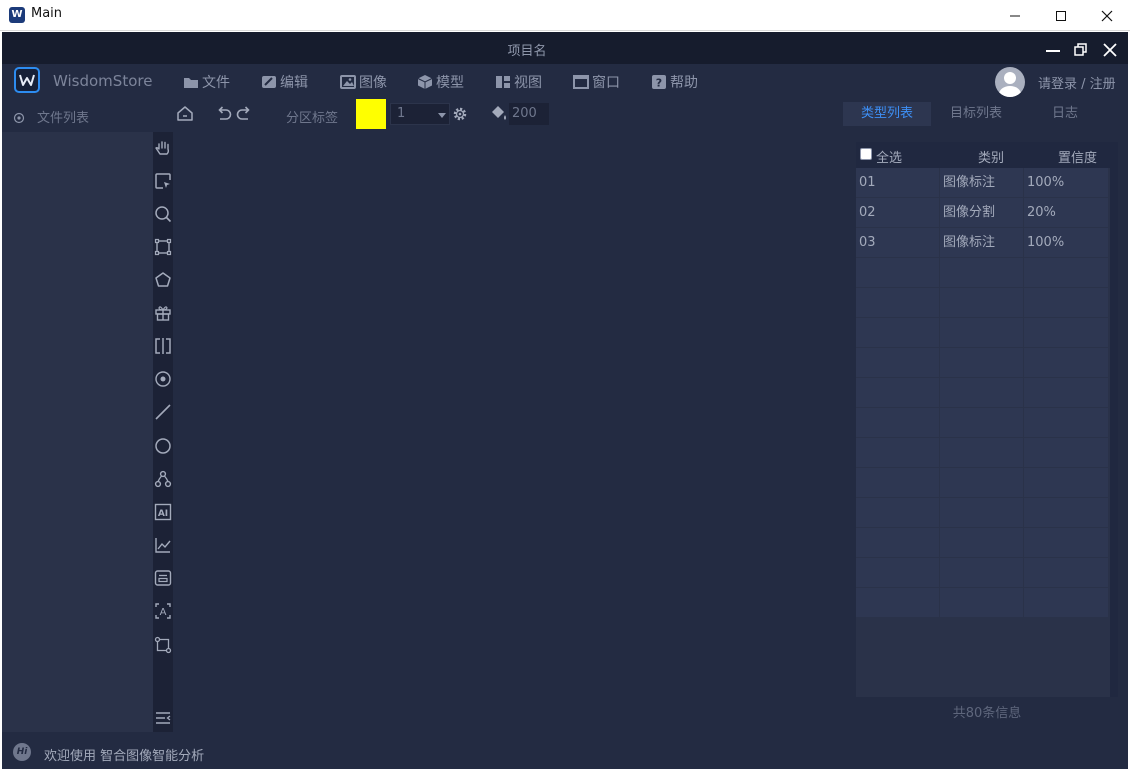  I want to click on chart-icon, so click(163, 545).